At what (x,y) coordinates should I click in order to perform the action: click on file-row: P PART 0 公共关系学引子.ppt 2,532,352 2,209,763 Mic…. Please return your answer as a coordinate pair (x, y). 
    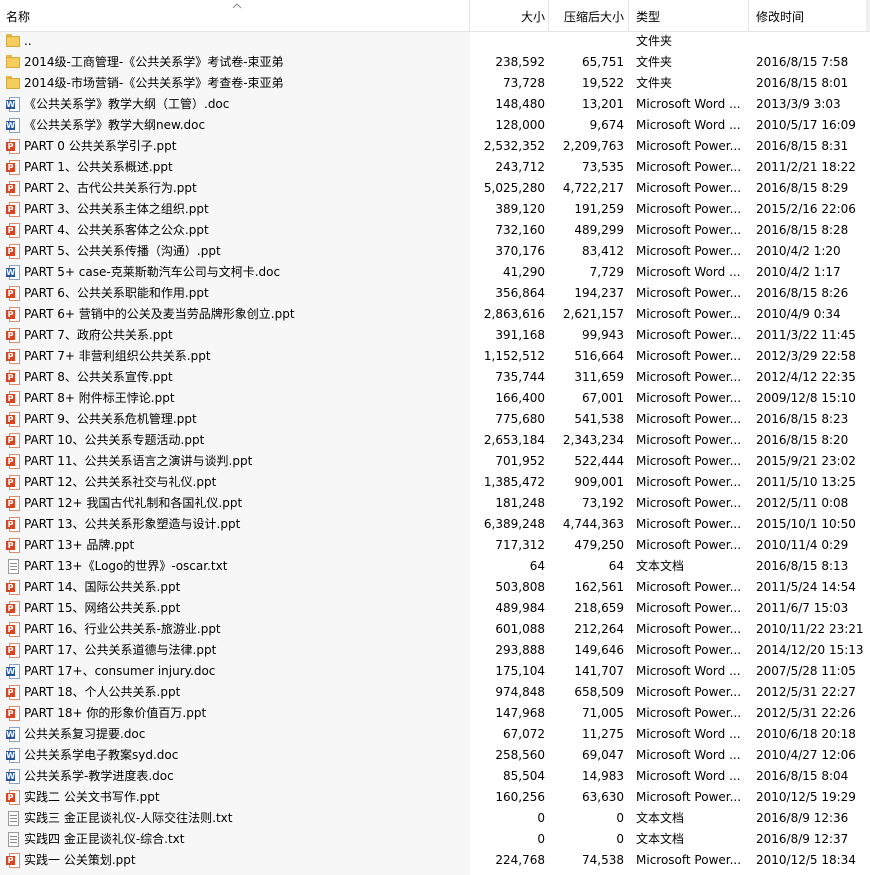
    Looking at the image, I should click on (435, 146).